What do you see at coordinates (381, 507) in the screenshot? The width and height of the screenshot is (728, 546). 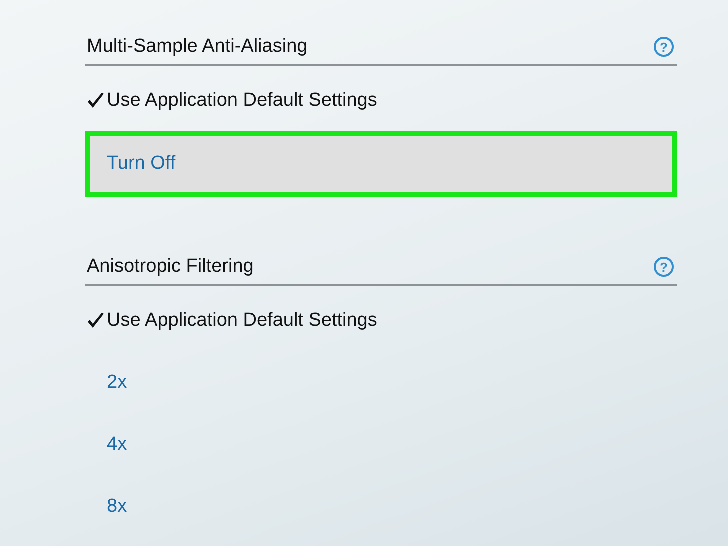 I see `option-item: 8x` at bounding box center [381, 507].